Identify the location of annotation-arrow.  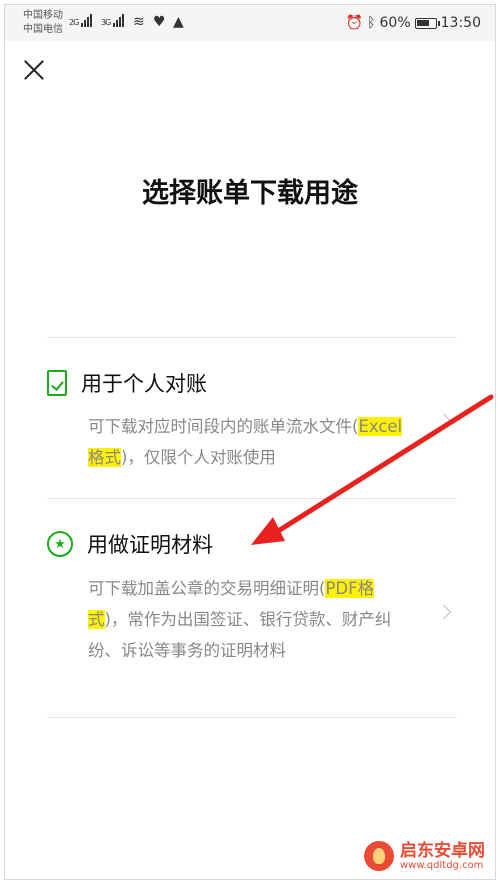
(372, 469).